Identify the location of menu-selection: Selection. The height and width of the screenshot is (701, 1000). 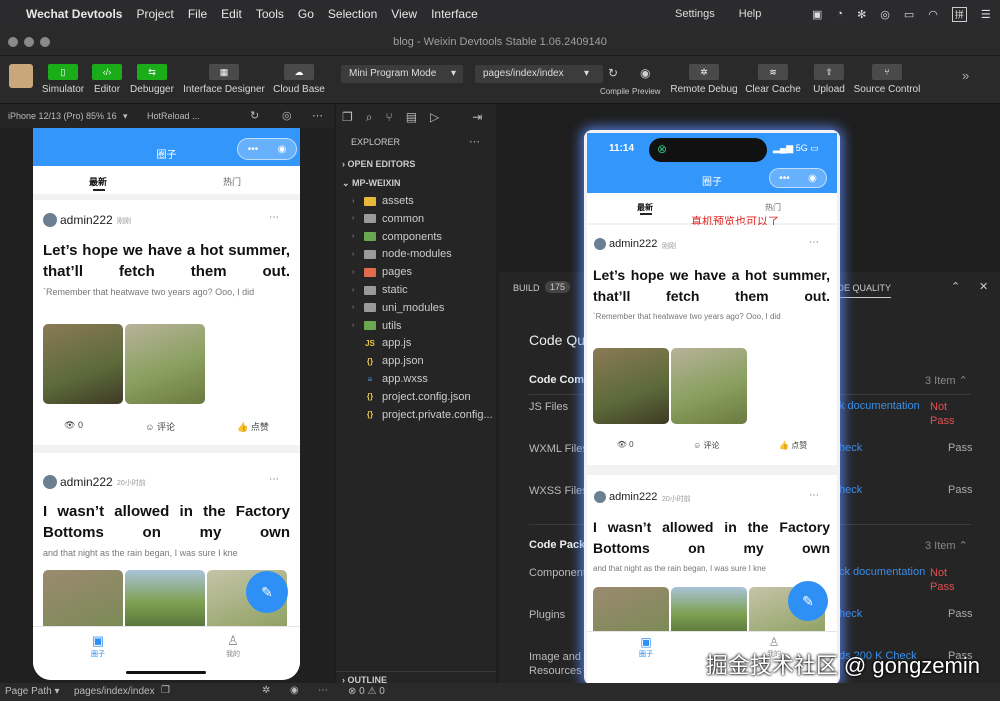
(352, 14).